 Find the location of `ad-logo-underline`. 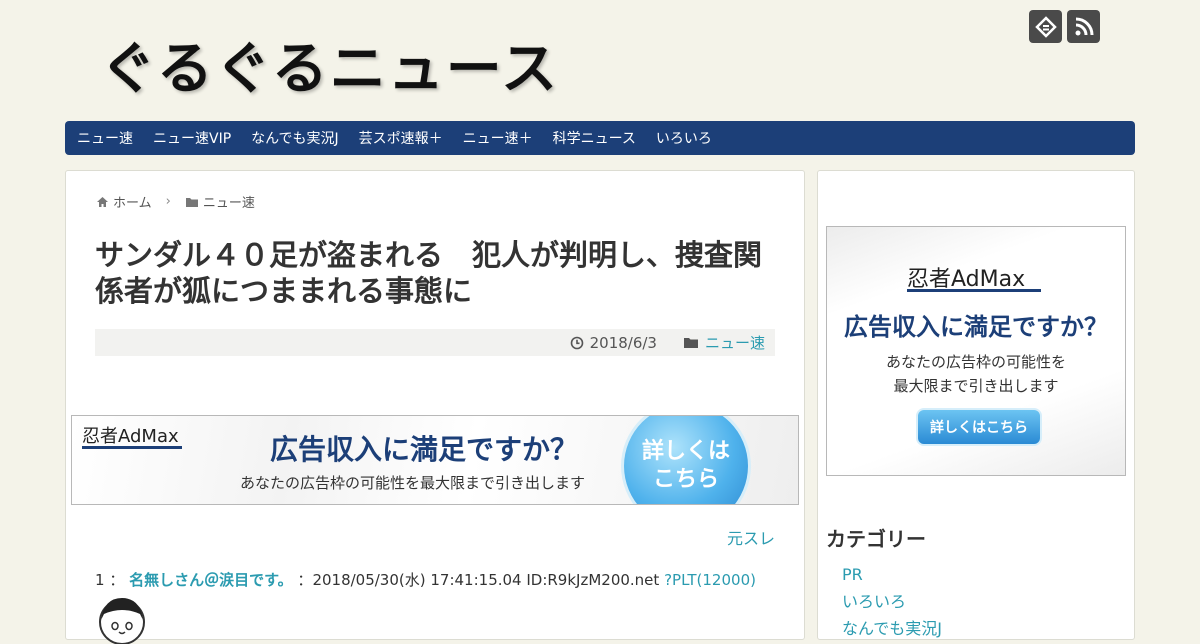

ad-logo-underline is located at coordinates (132, 447).